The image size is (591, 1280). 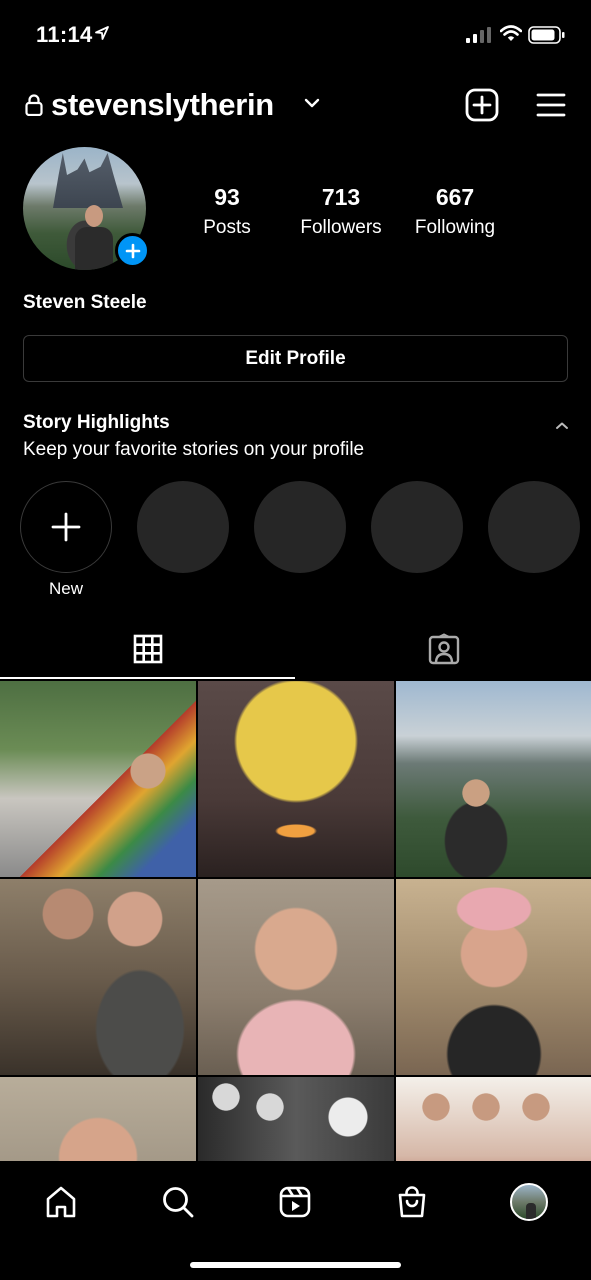 I want to click on stat-posts: 93 Posts, so click(x=227, y=211).